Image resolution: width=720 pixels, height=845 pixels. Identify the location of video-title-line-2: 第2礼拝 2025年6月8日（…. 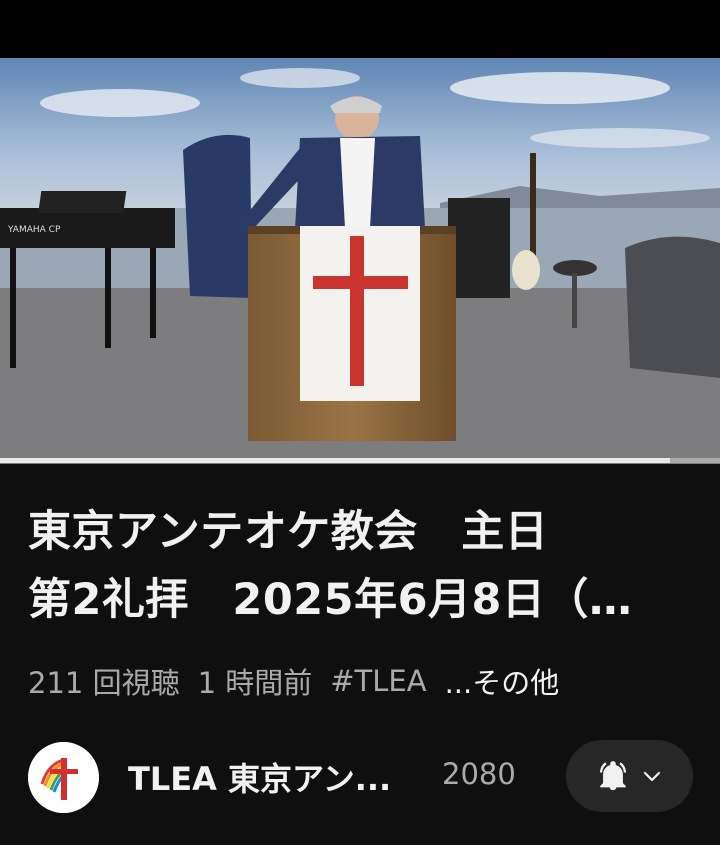
(330, 600).